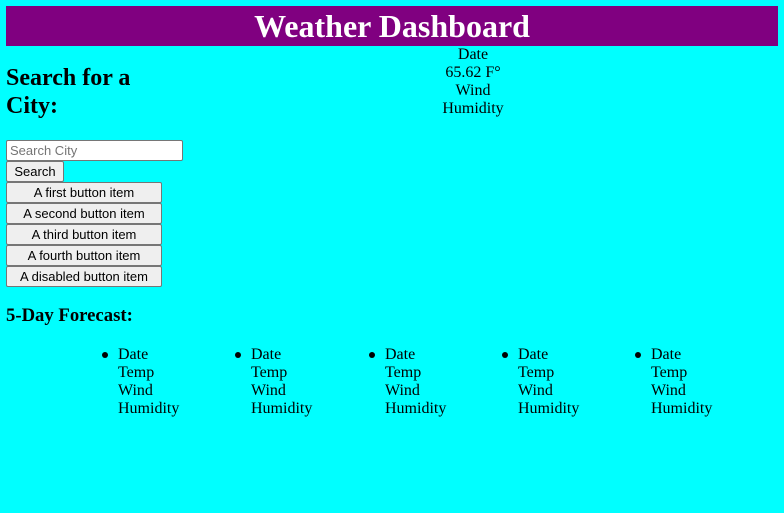 The height and width of the screenshot is (513, 784). What do you see at coordinates (68, 92) in the screenshot?
I see `search-heading: Search for a City:` at bounding box center [68, 92].